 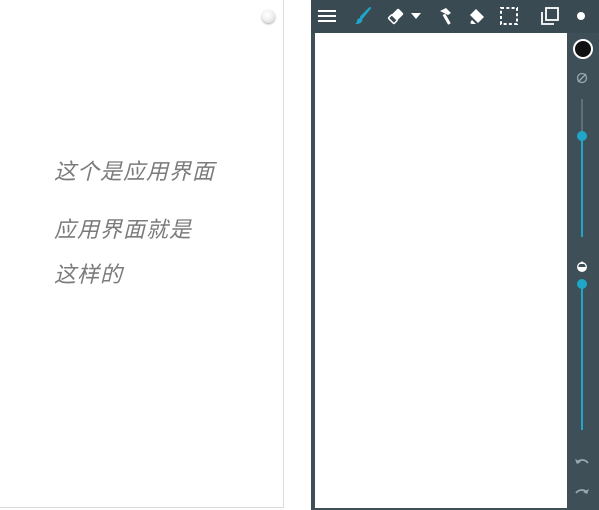 What do you see at coordinates (582, 136) in the screenshot?
I see `size-slider-thumb` at bounding box center [582, 136].